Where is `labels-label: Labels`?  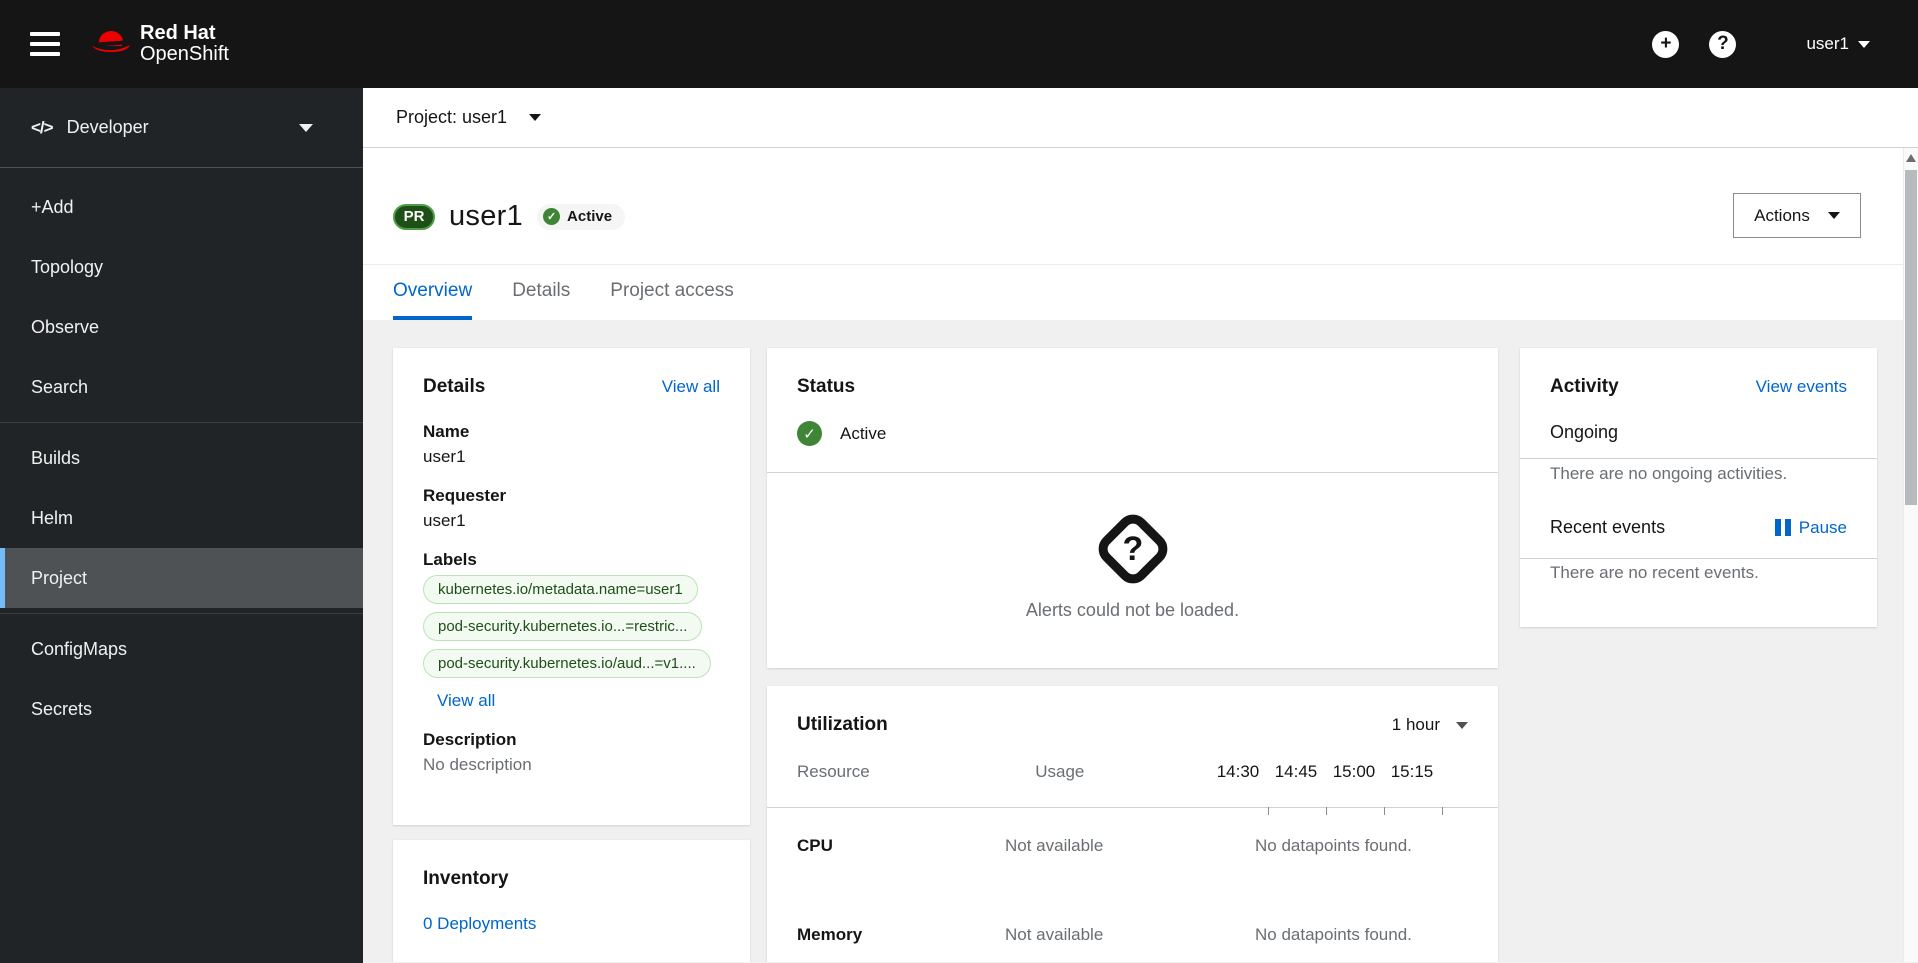 labels-label: Labels is located at coordinates (450, 559).